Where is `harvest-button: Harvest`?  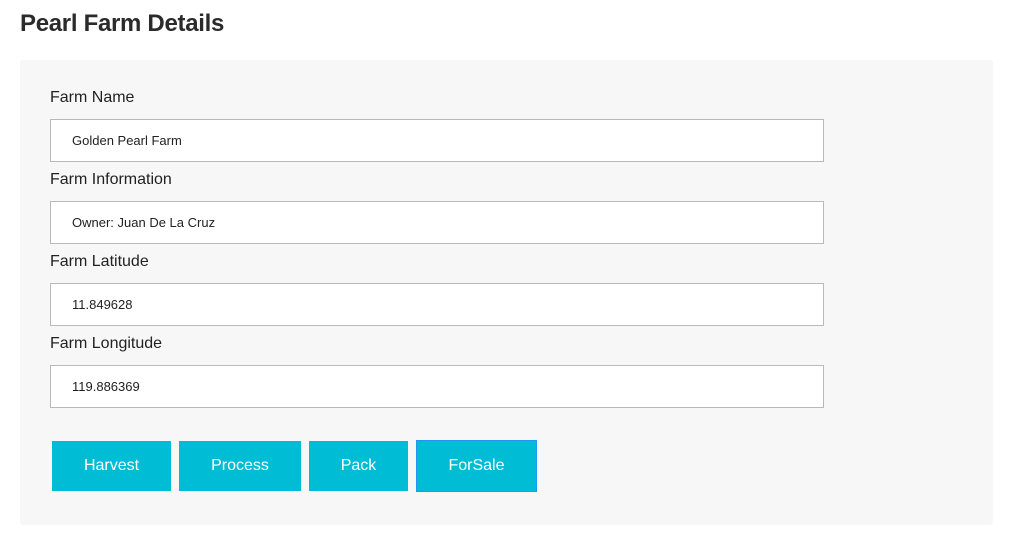
harvest-button: Harvest is located at coordinates (111, 466).